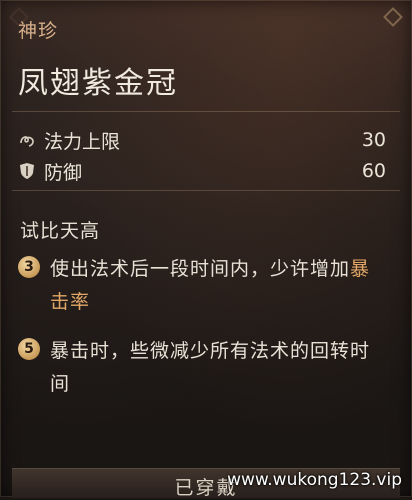  I want to click on stat-row-defense: 防御 60, so click(201, 171).